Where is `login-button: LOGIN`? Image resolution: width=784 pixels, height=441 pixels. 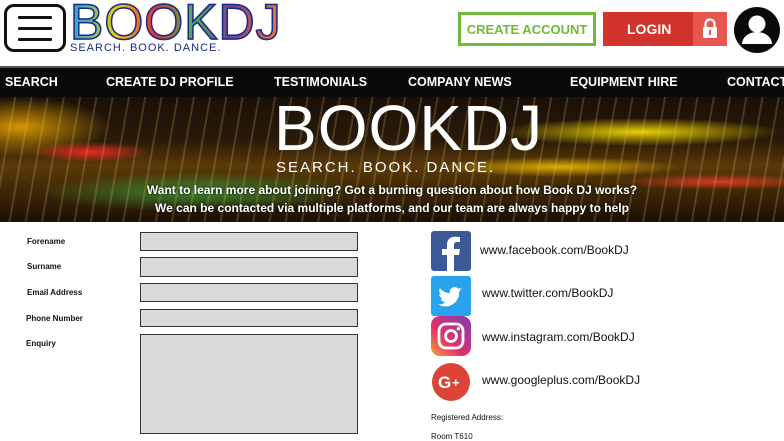
login-button: LOGIN is located at coordinates (665, 29).